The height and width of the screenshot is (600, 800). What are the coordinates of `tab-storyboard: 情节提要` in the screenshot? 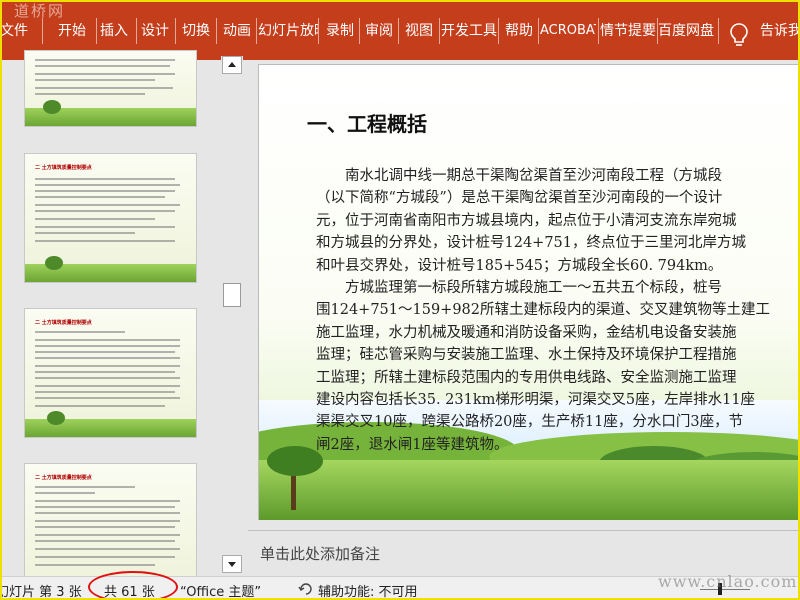 It's located at (628, 31).